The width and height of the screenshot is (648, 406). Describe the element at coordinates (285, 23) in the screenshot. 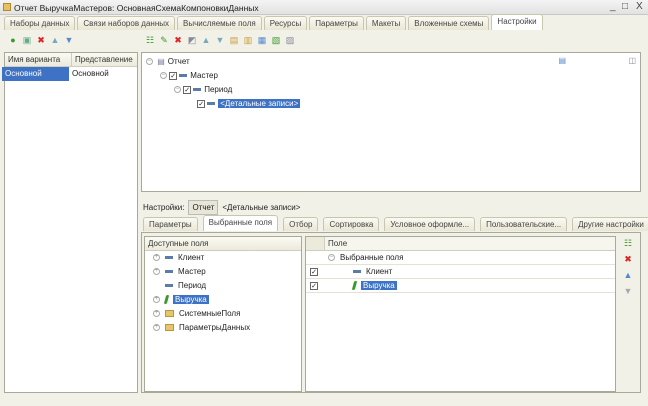

I see `tab-3: Ресурсы` at that location.